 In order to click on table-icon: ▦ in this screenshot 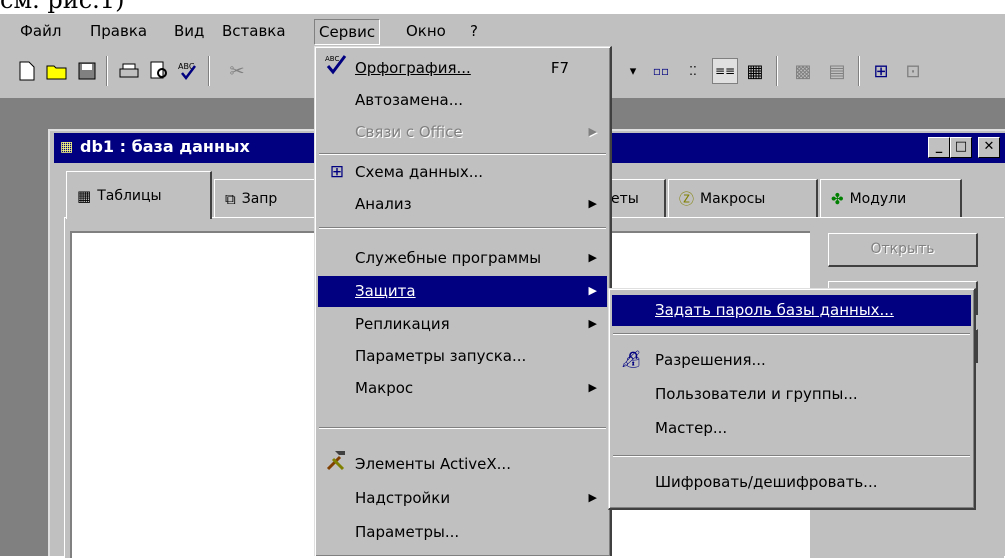, I will do `click(84, 195)`.